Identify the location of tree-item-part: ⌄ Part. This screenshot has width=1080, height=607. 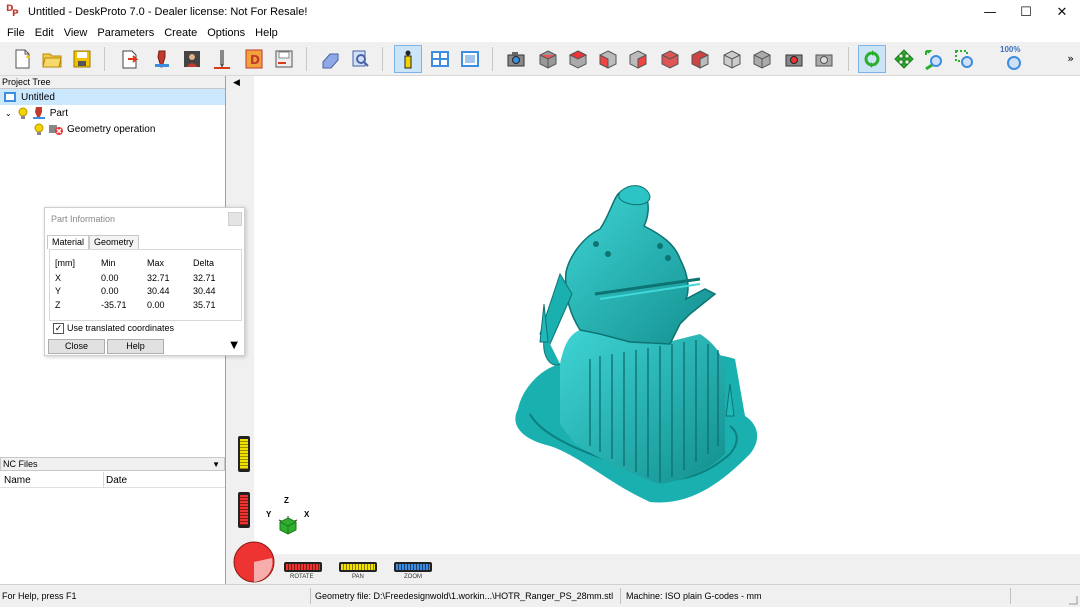
(34, 113).